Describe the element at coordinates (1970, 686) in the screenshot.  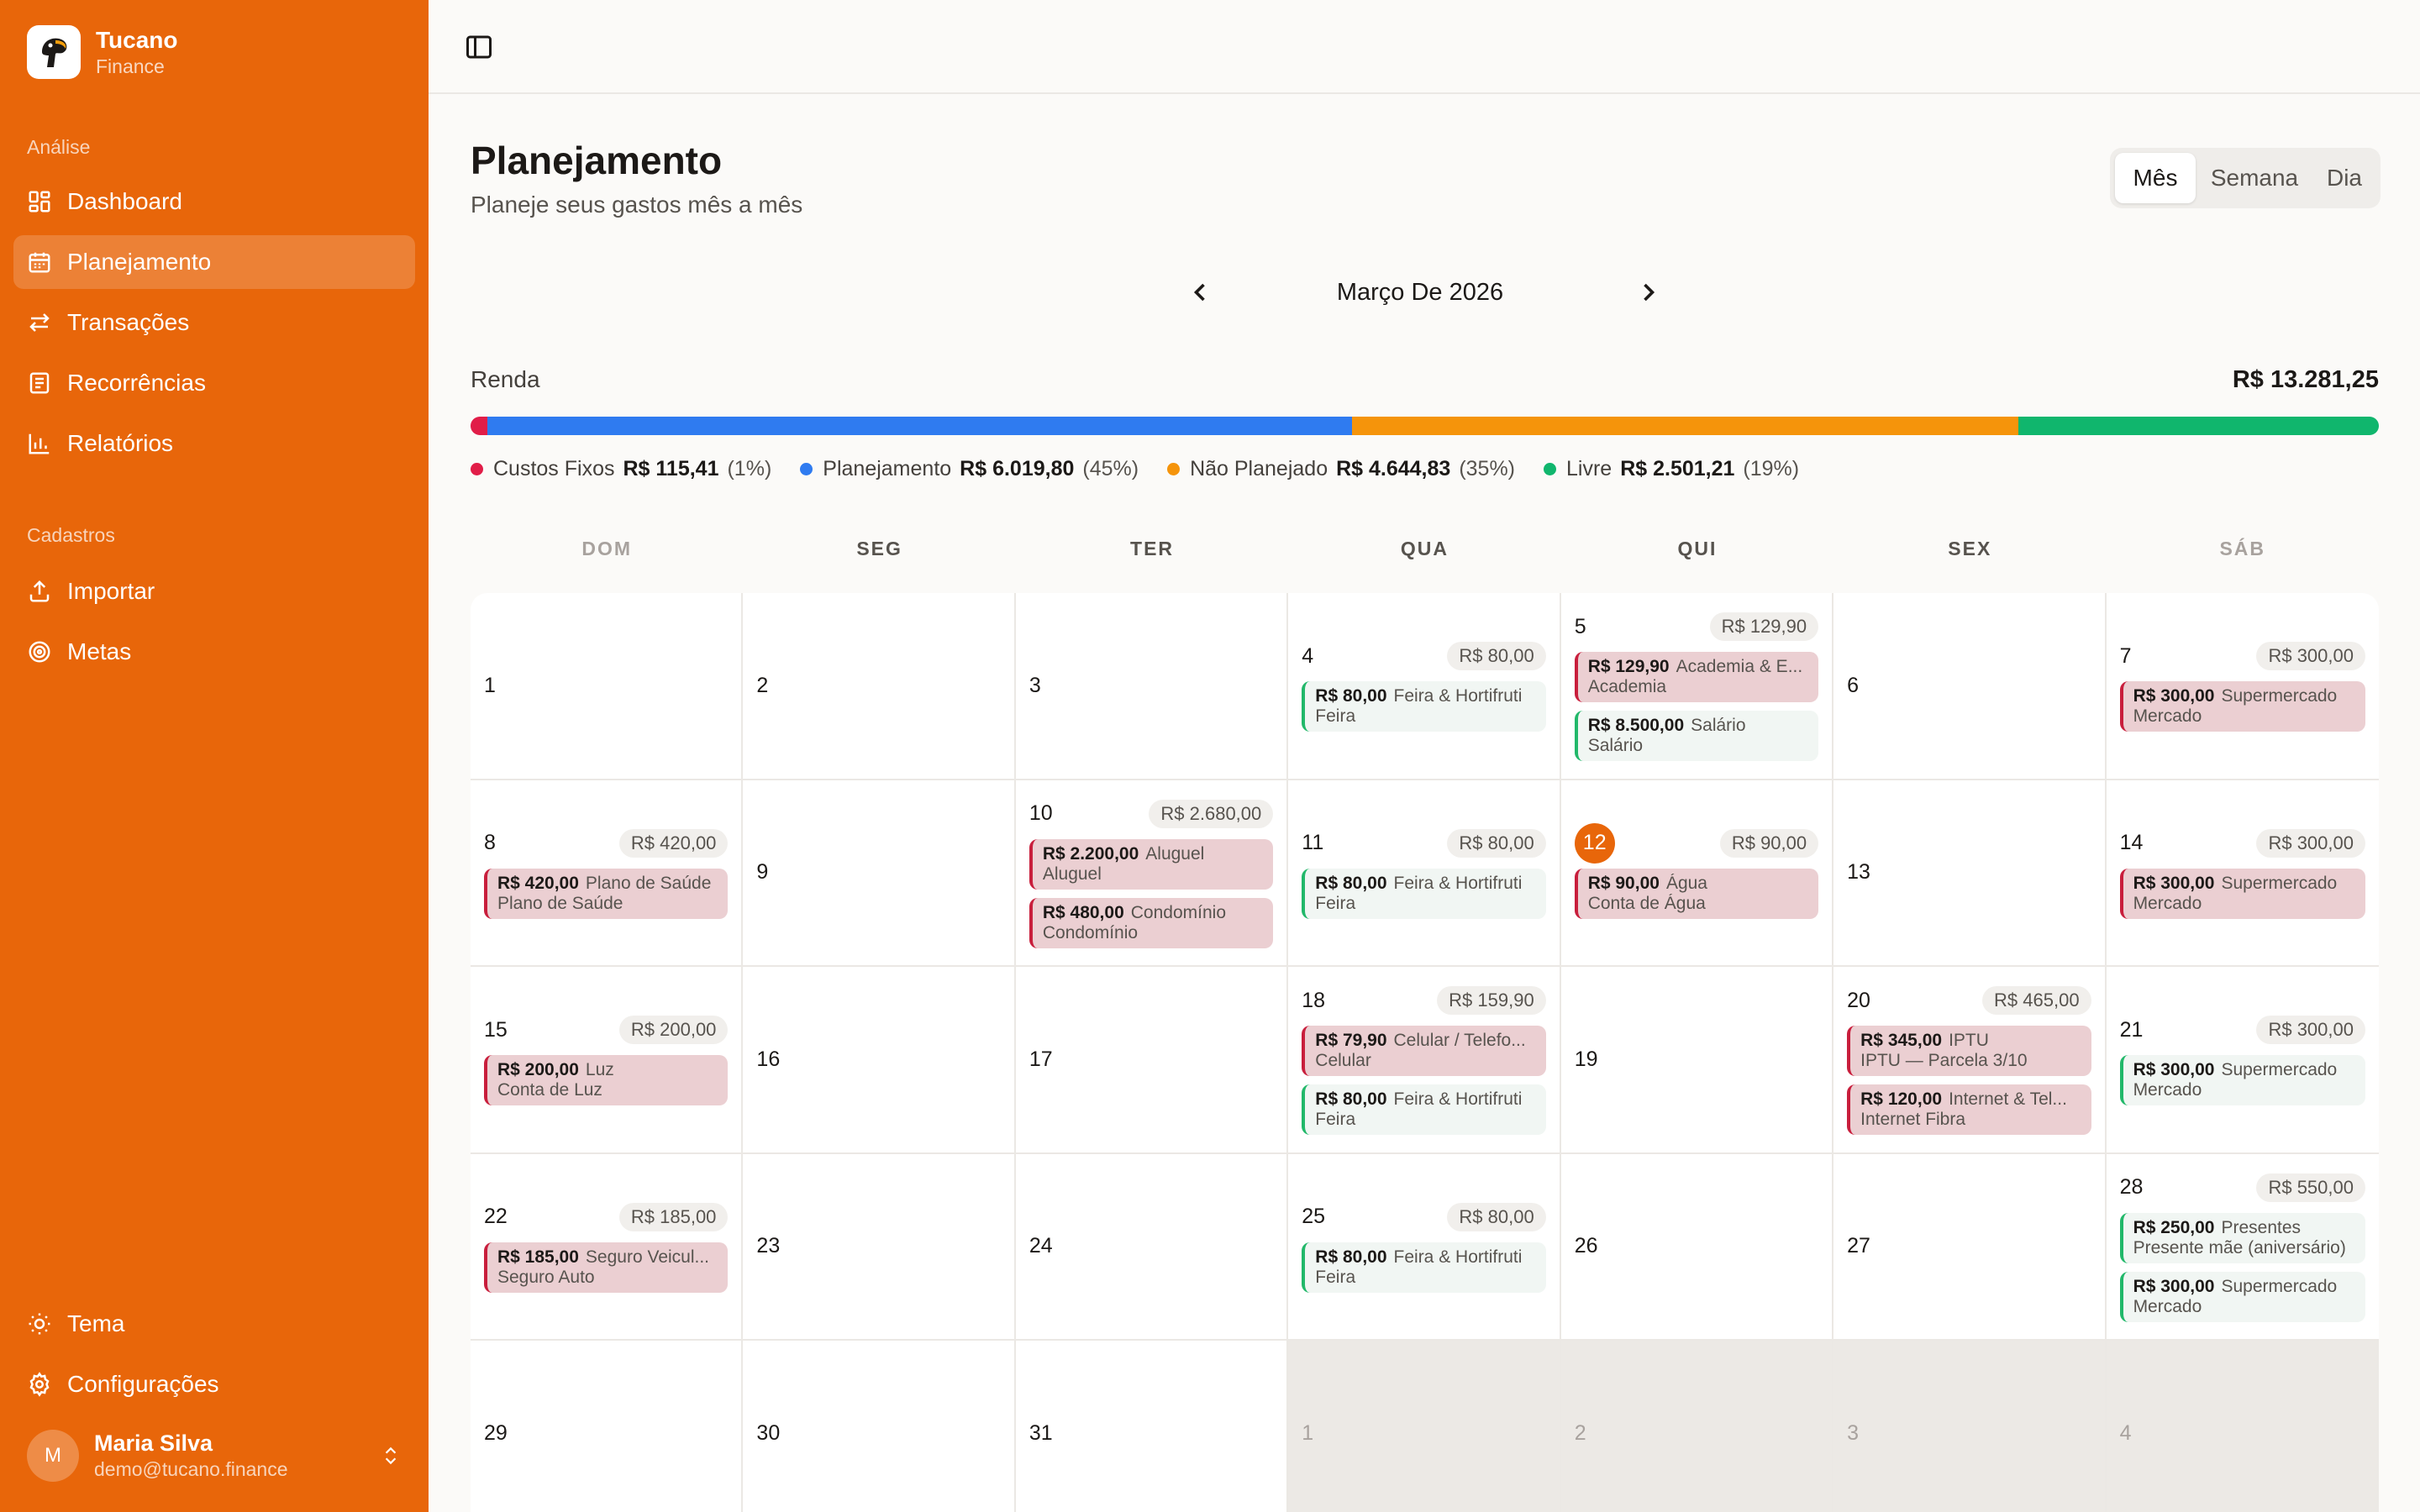
I see `calendar-day-cell: 6` at that location.